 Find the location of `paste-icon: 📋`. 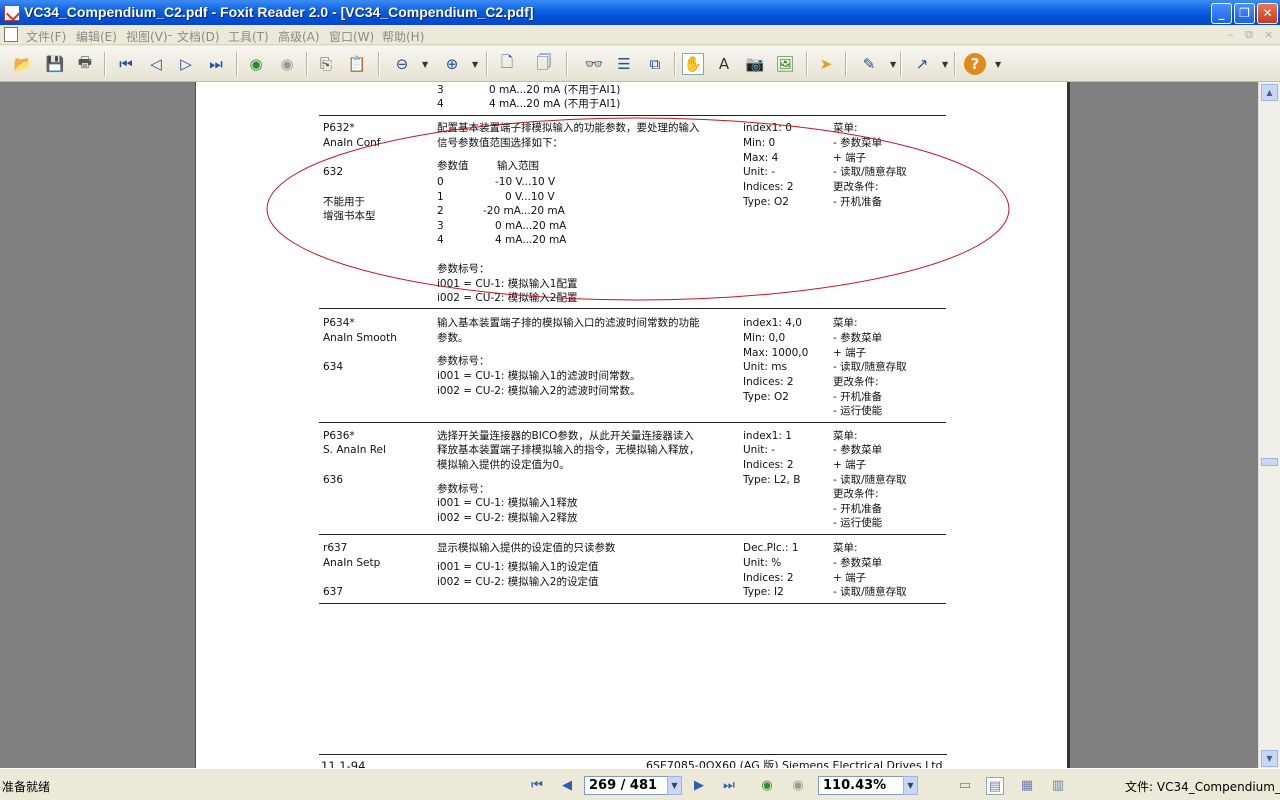

paste-icon: 📋 is located at coordinates (357, 64).